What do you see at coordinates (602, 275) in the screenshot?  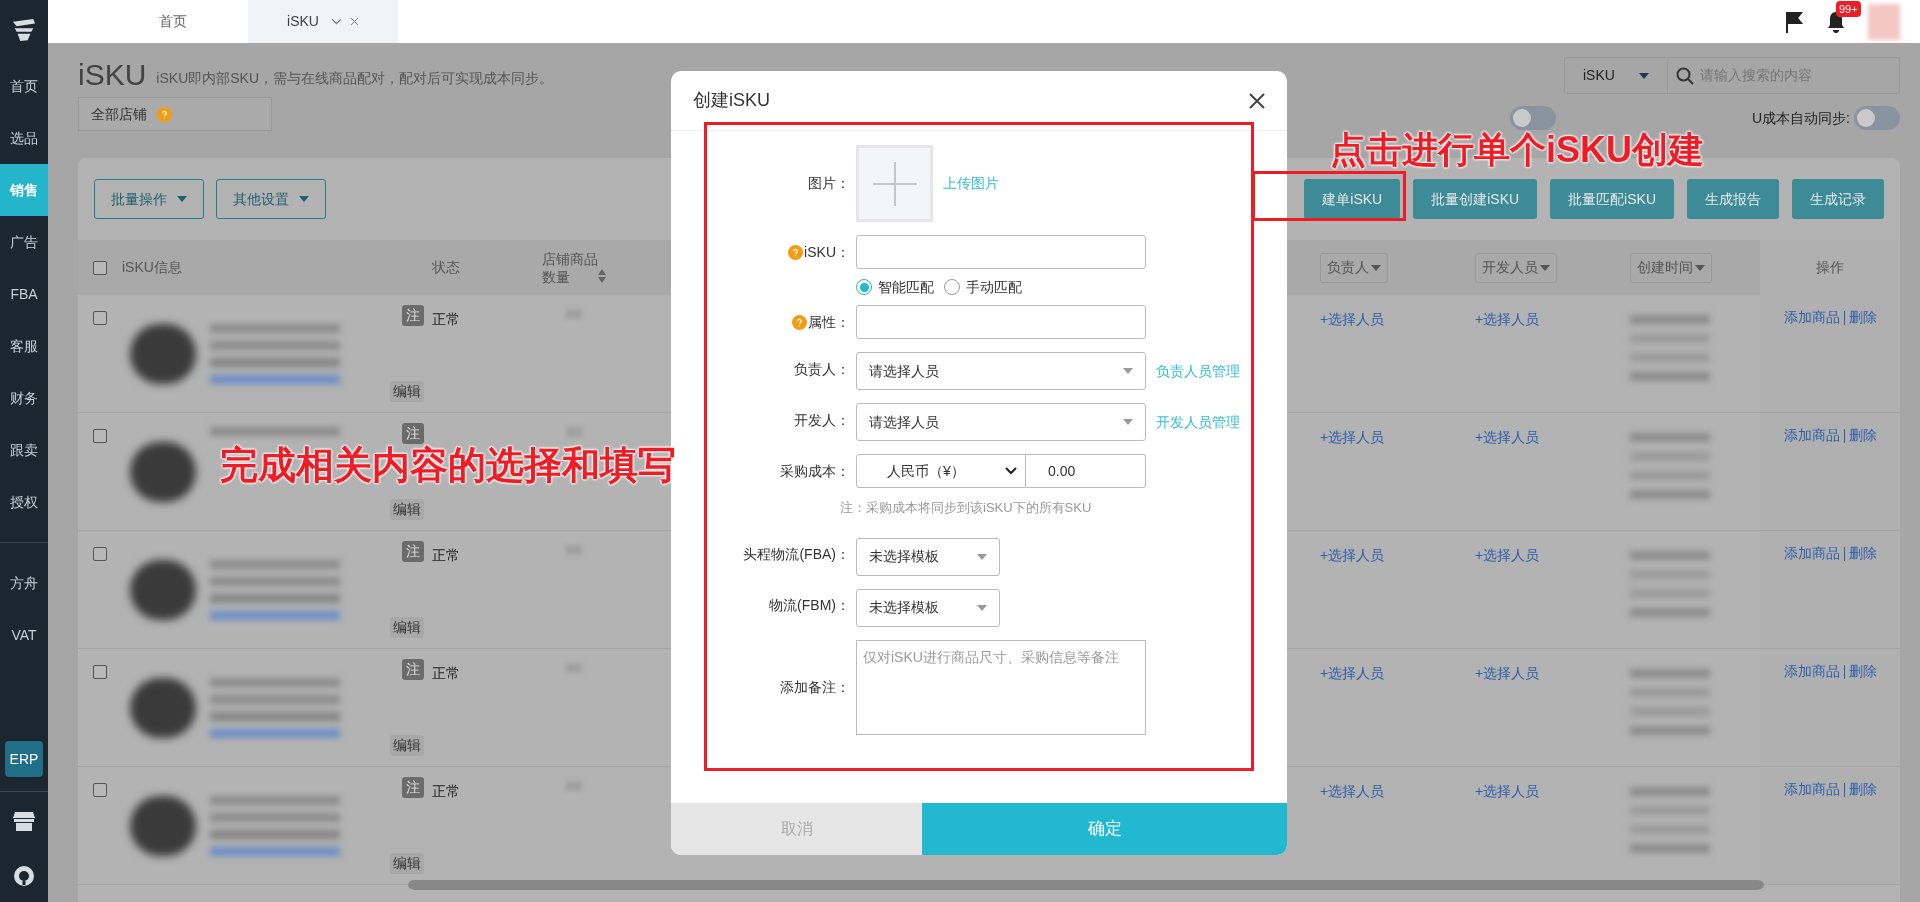 I see `sort-icon` at bounding box center [602, 275].